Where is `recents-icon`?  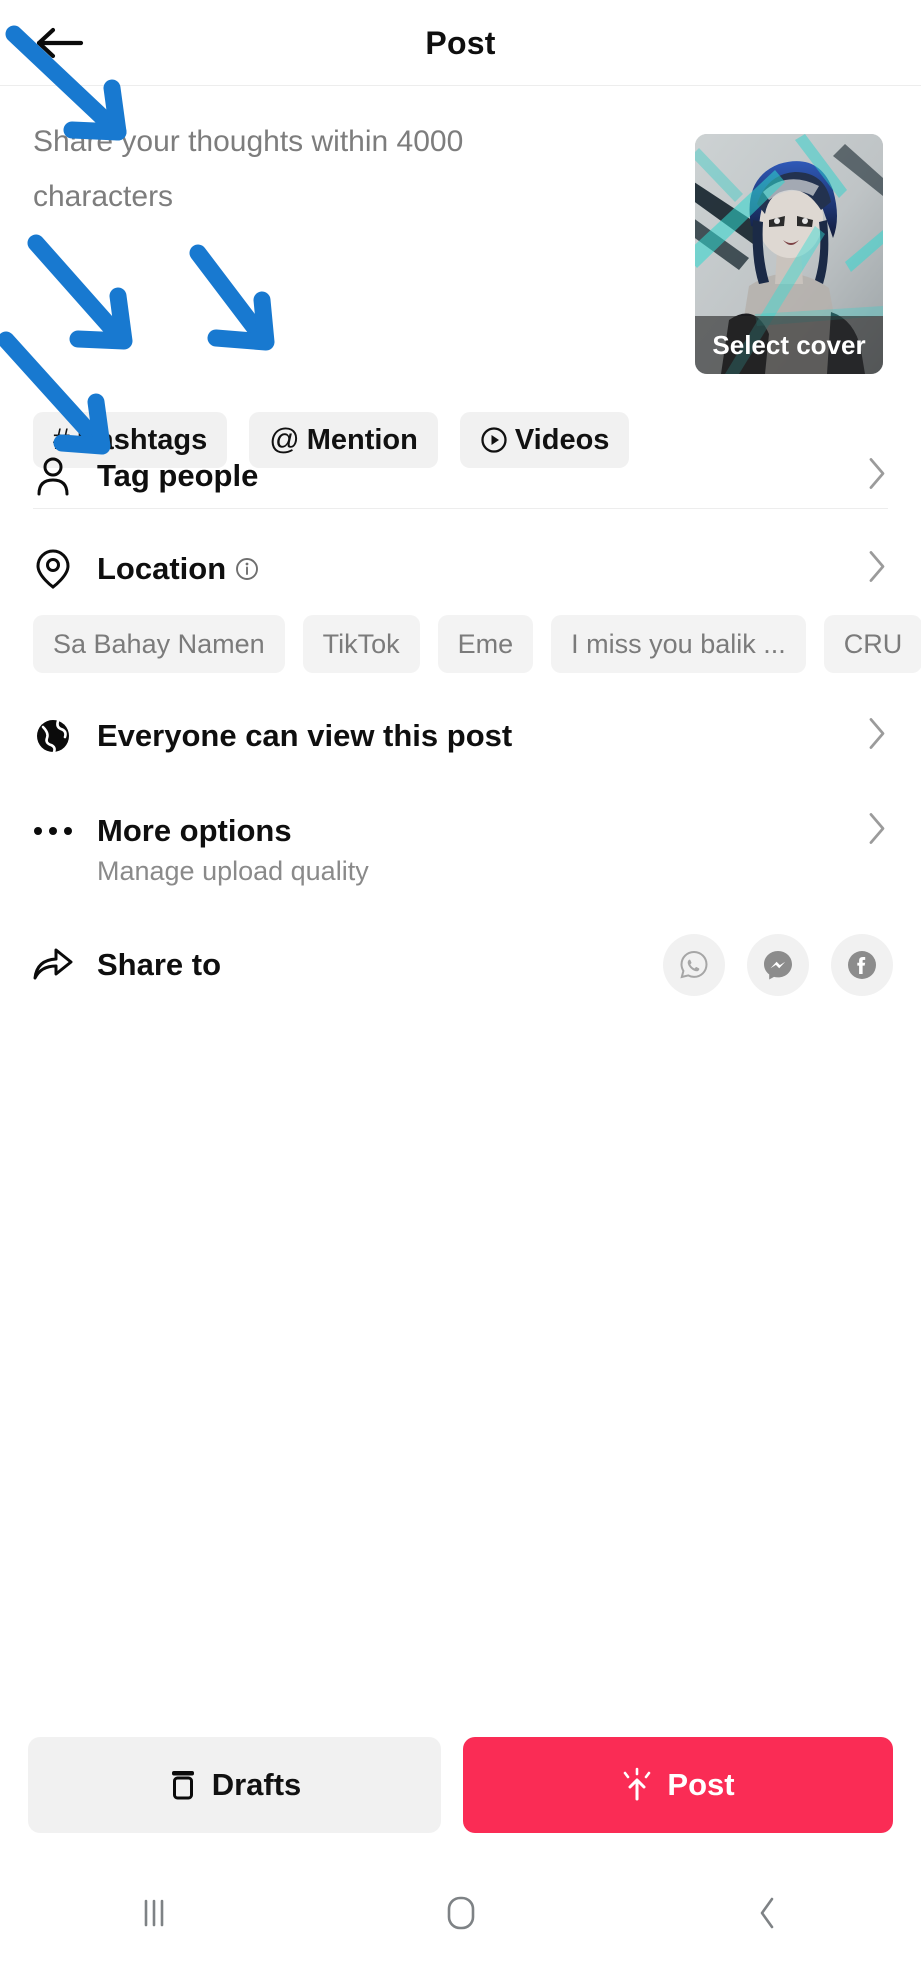
recents-icon is located at coordinates (154, 1913).